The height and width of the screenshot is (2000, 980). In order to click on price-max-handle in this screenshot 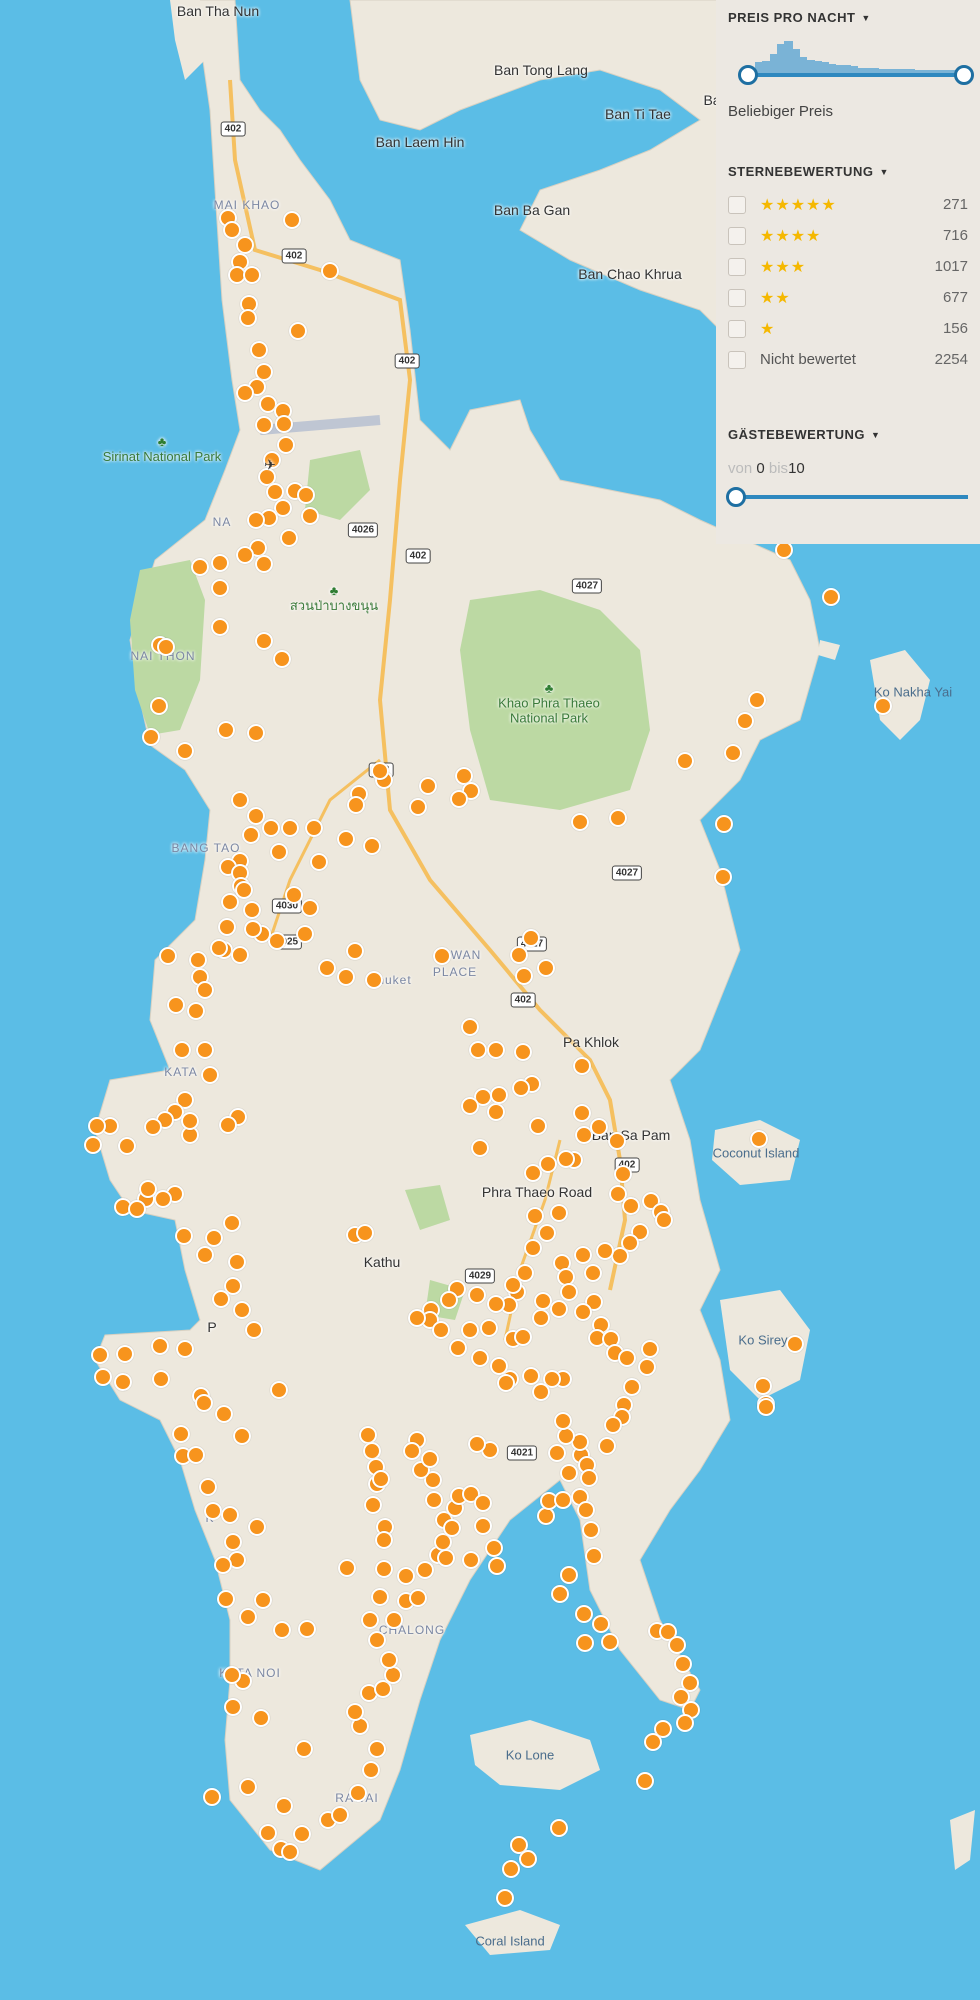, I will do `click(964, 75)`.